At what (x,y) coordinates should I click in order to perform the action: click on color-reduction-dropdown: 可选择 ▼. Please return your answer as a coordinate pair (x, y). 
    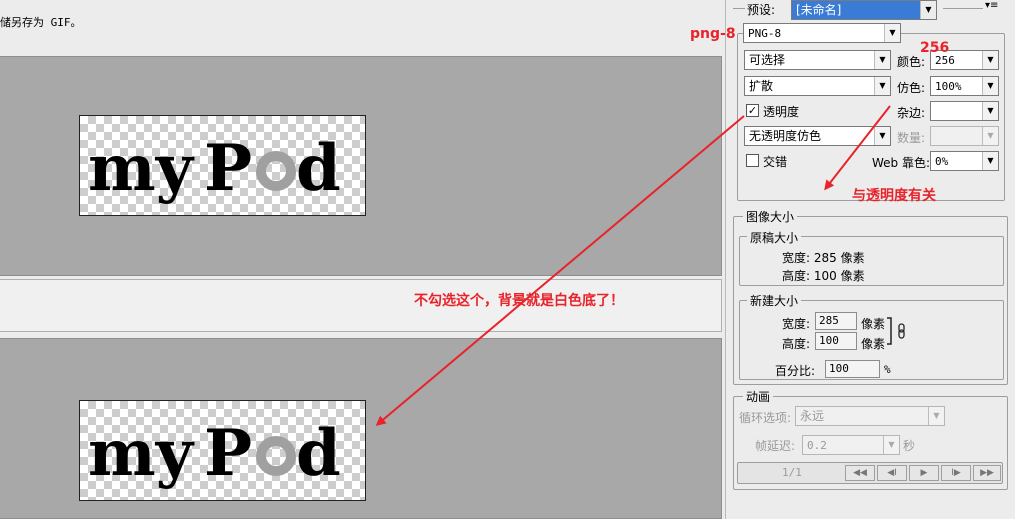
    Looking at the image, I should click on (817, 60).